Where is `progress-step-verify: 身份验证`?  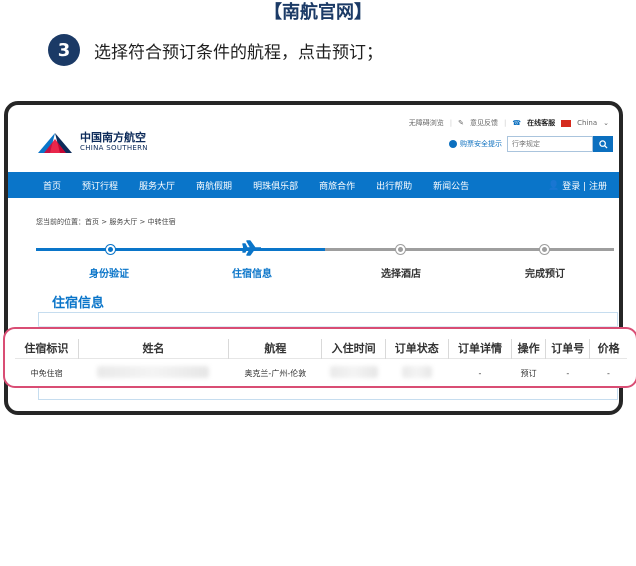
progress-step-verify: 身份验证 is located at coordinates (109, 274).